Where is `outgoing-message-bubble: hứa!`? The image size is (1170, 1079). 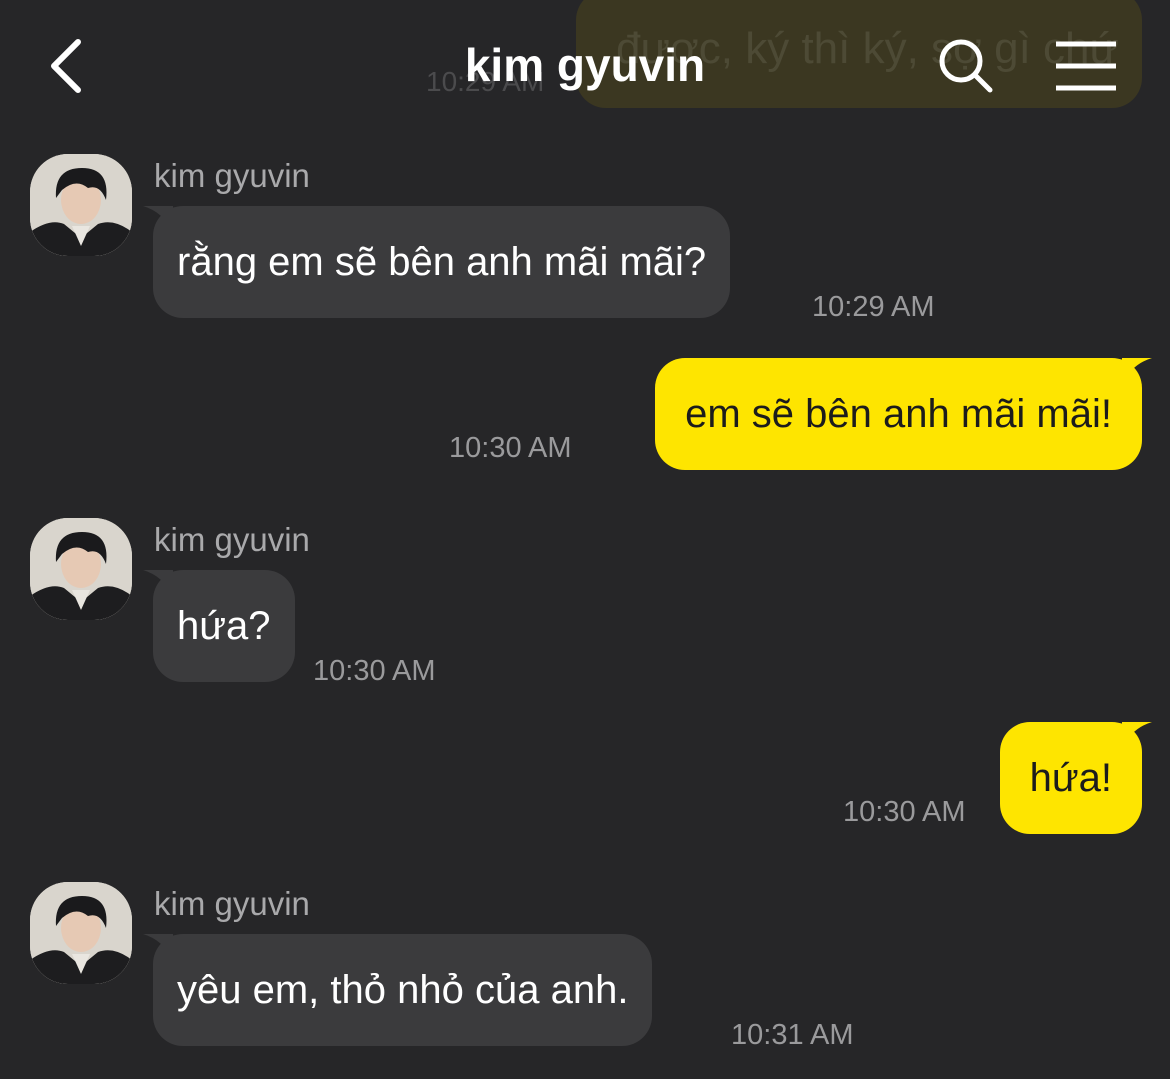
outgoing-message-bubble: hứa! is located at coordinates (1075, 778).